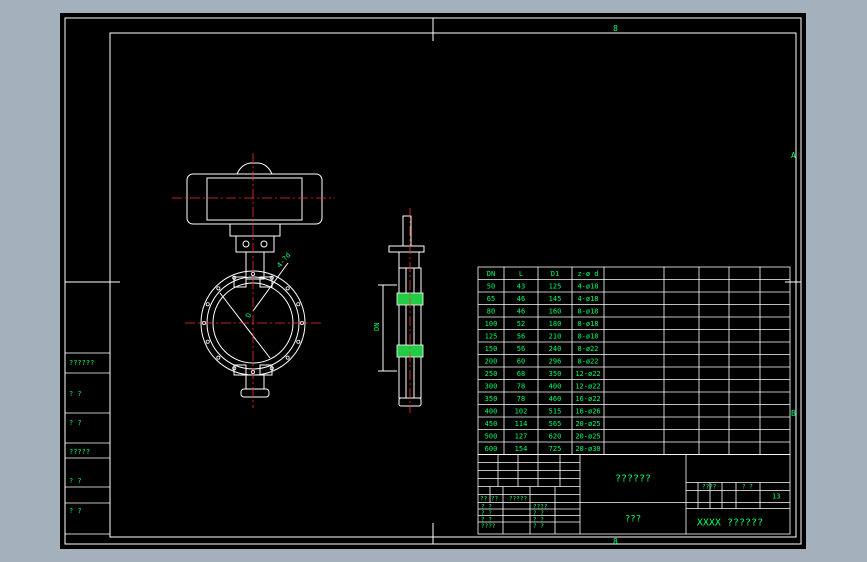  What do you see at coordinates (270, 287) in the screenshot?
I see `leader-line` at bounding box center [270, 287].